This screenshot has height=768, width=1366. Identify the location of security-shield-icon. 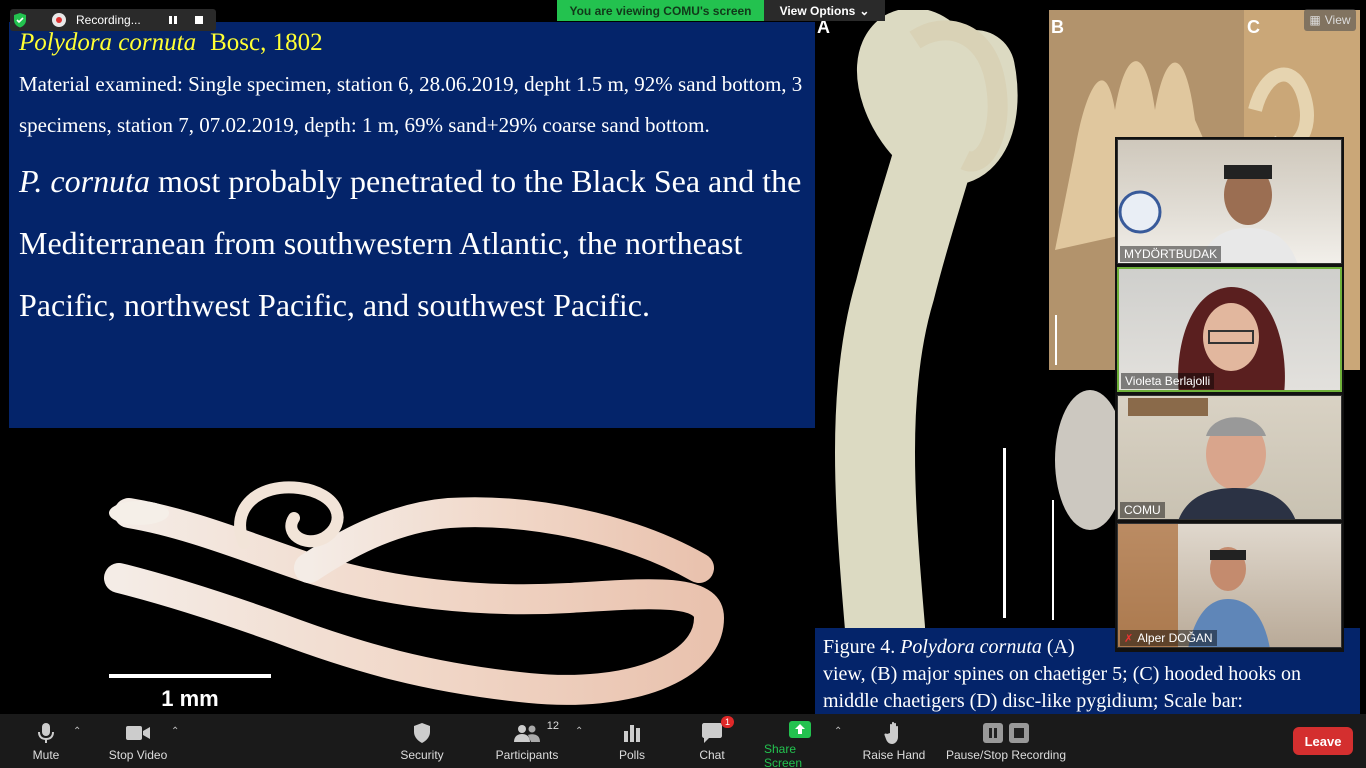
(20, 20).